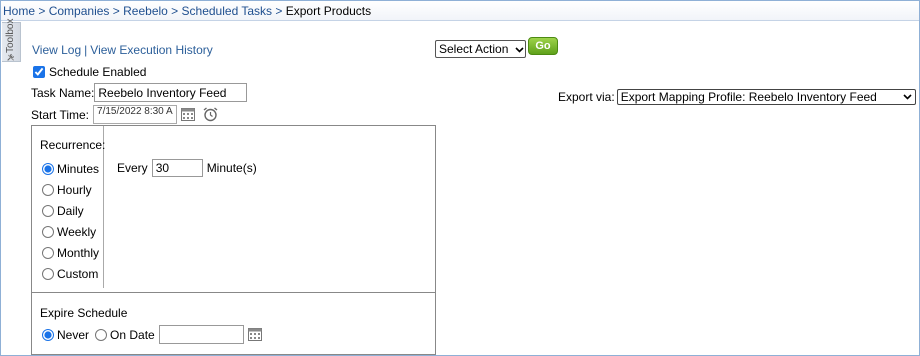 This screenshot has height=356, width=920. Describe the element at coordinates (48, 168) in the screenshot. I see `recurrence-radio-minutes` at that location.